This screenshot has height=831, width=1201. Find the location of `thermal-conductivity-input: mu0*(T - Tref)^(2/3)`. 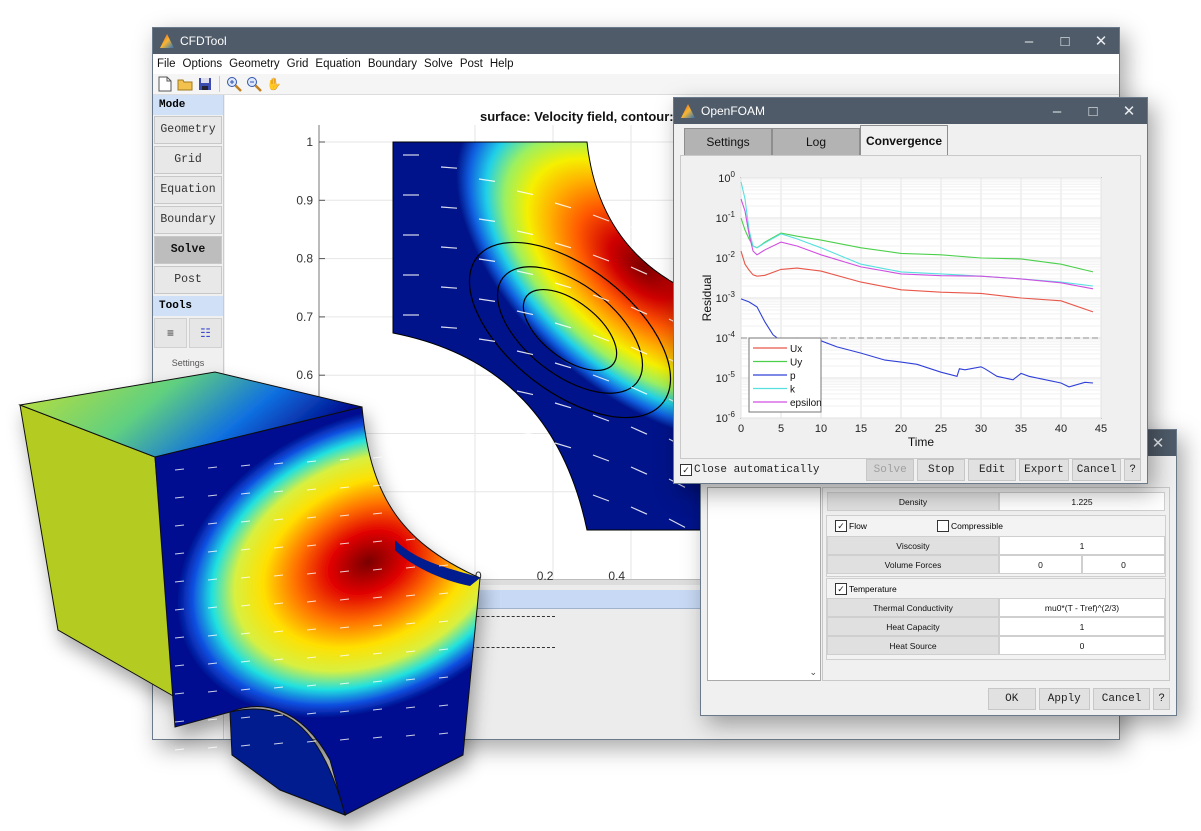

thermal-conductivity-input: mu0*(T - Tref)^(2/3) is located at coordinates (1082, 607).